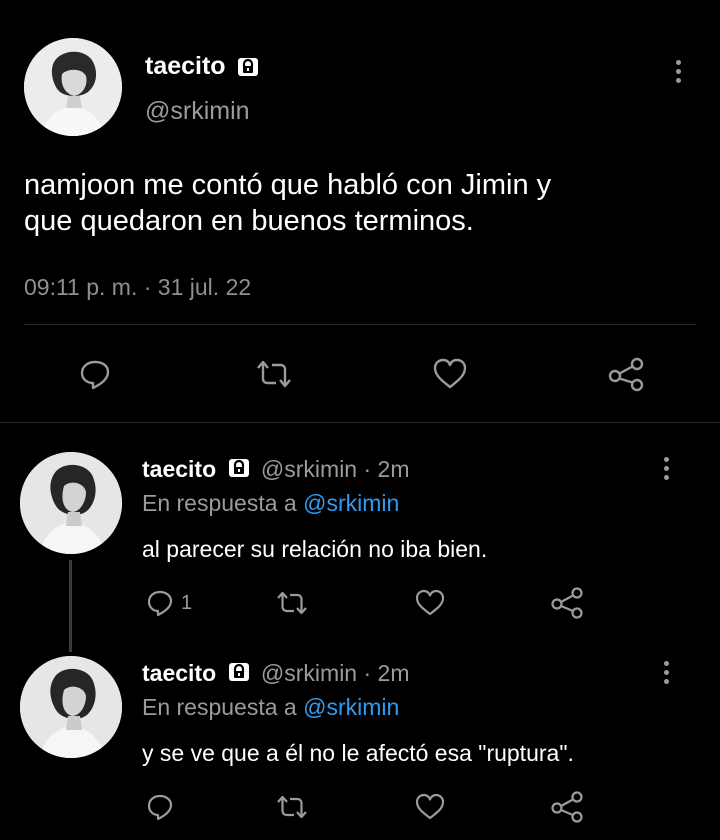 This screenshot has width=720, height=840. I want to click on author-row: taecito, so click(202, 67).